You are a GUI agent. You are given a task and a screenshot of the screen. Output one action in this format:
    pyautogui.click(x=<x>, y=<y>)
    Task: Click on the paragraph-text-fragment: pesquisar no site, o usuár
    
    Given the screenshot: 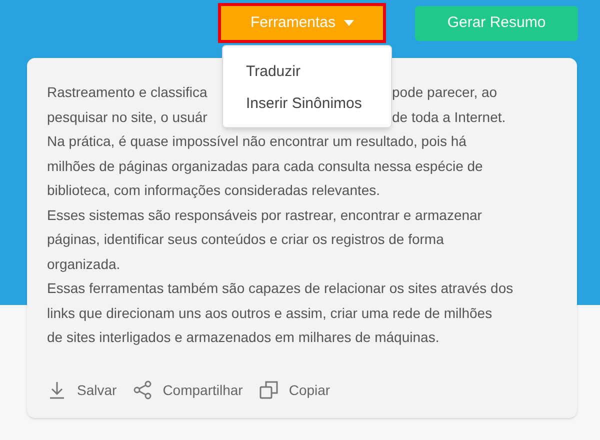 What is the action you would take?
    pyautogui.click(x=127, y=116)
    